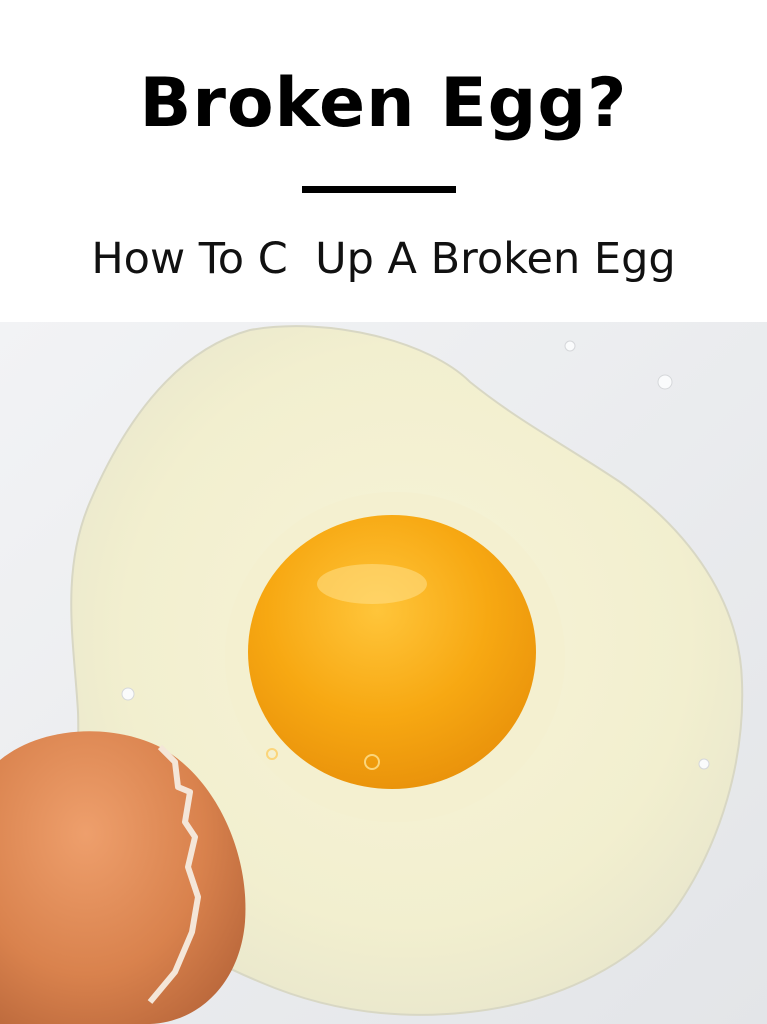  I want to click on yolk-highlight, so click(372, 584).